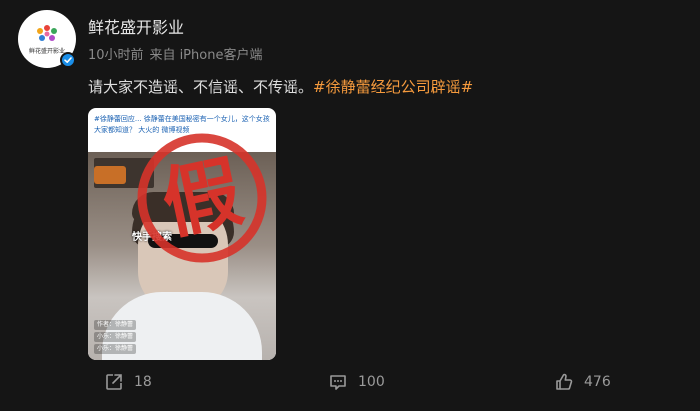 The width and height of the screenshot is (700, 411). Describe the element at coordinates (116, 55) in the screenshot. I see `post-time: 10小时前` at that location.